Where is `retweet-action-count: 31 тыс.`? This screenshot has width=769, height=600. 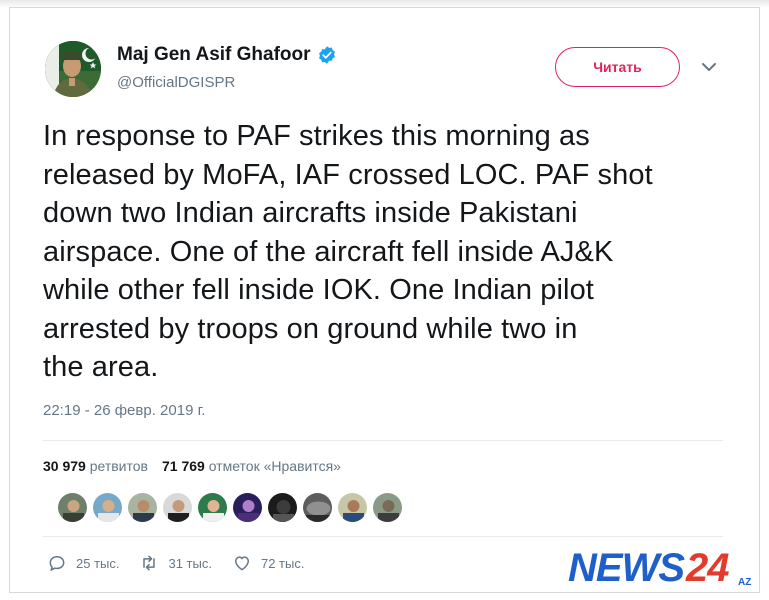 retweet-action-count: 31 тыс. is located at coordinates (190, 563).